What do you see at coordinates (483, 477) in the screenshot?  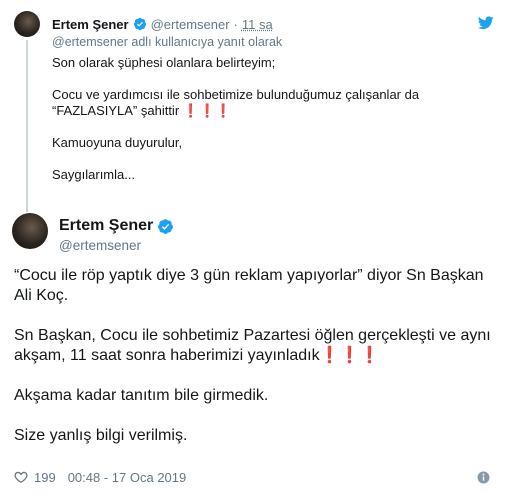 I see `info-icon` at bounding box center [483, 477].